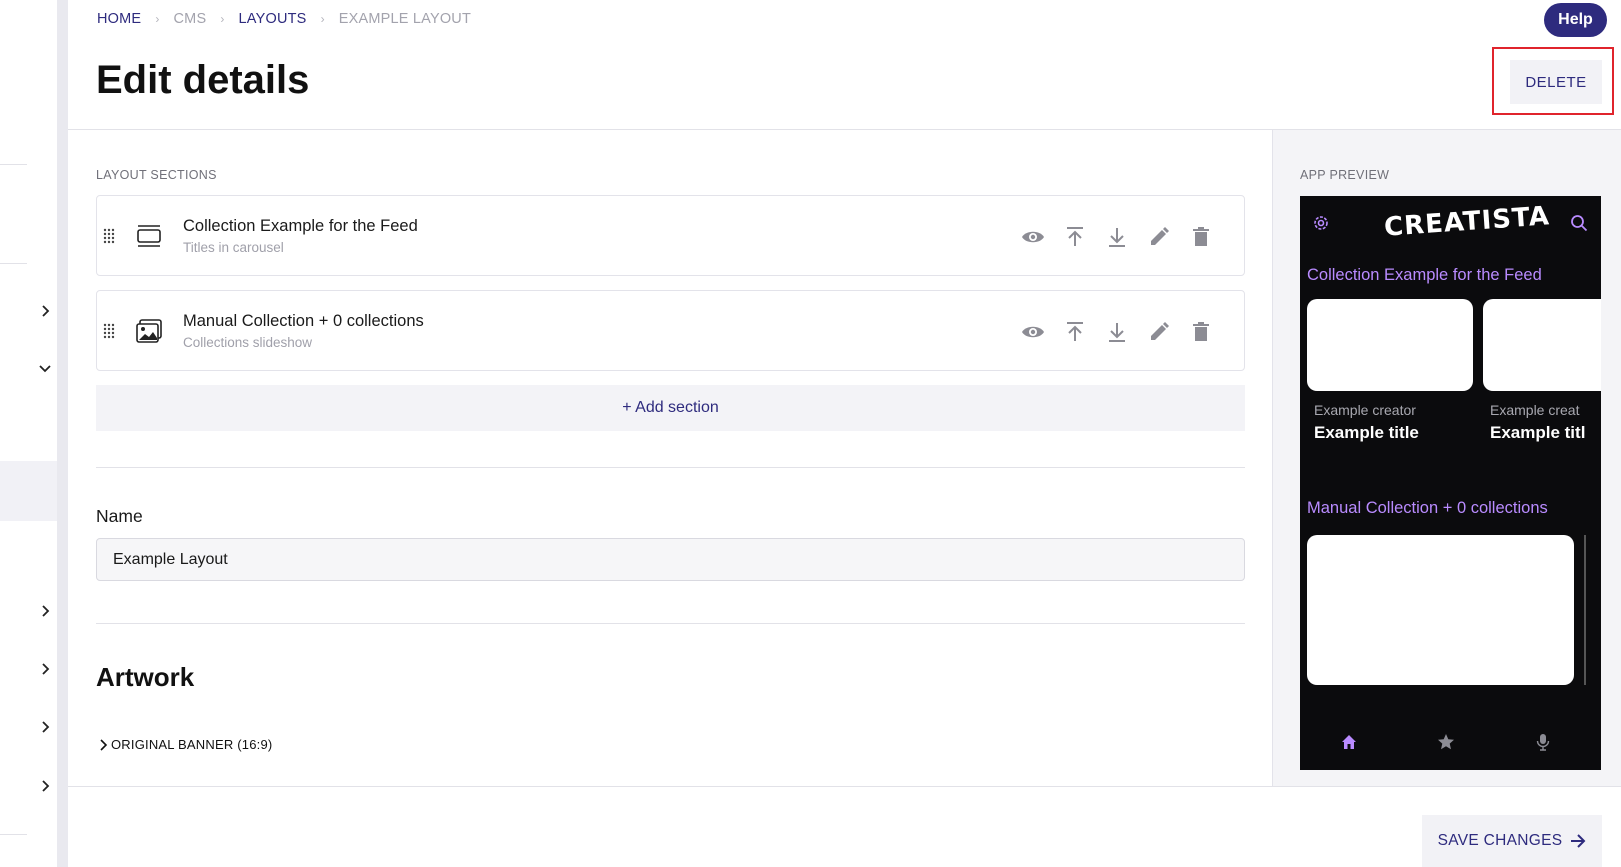 The image size is (1621, 867). I want to click on sidebar, so click(28, 433).